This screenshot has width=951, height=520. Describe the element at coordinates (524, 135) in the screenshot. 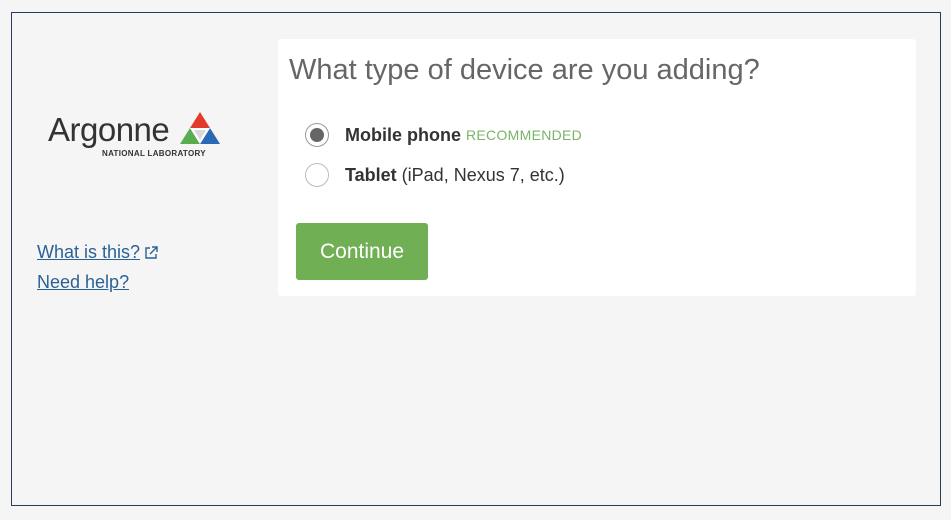

I see `recommended-badge: RECOMMENDED` at that location.